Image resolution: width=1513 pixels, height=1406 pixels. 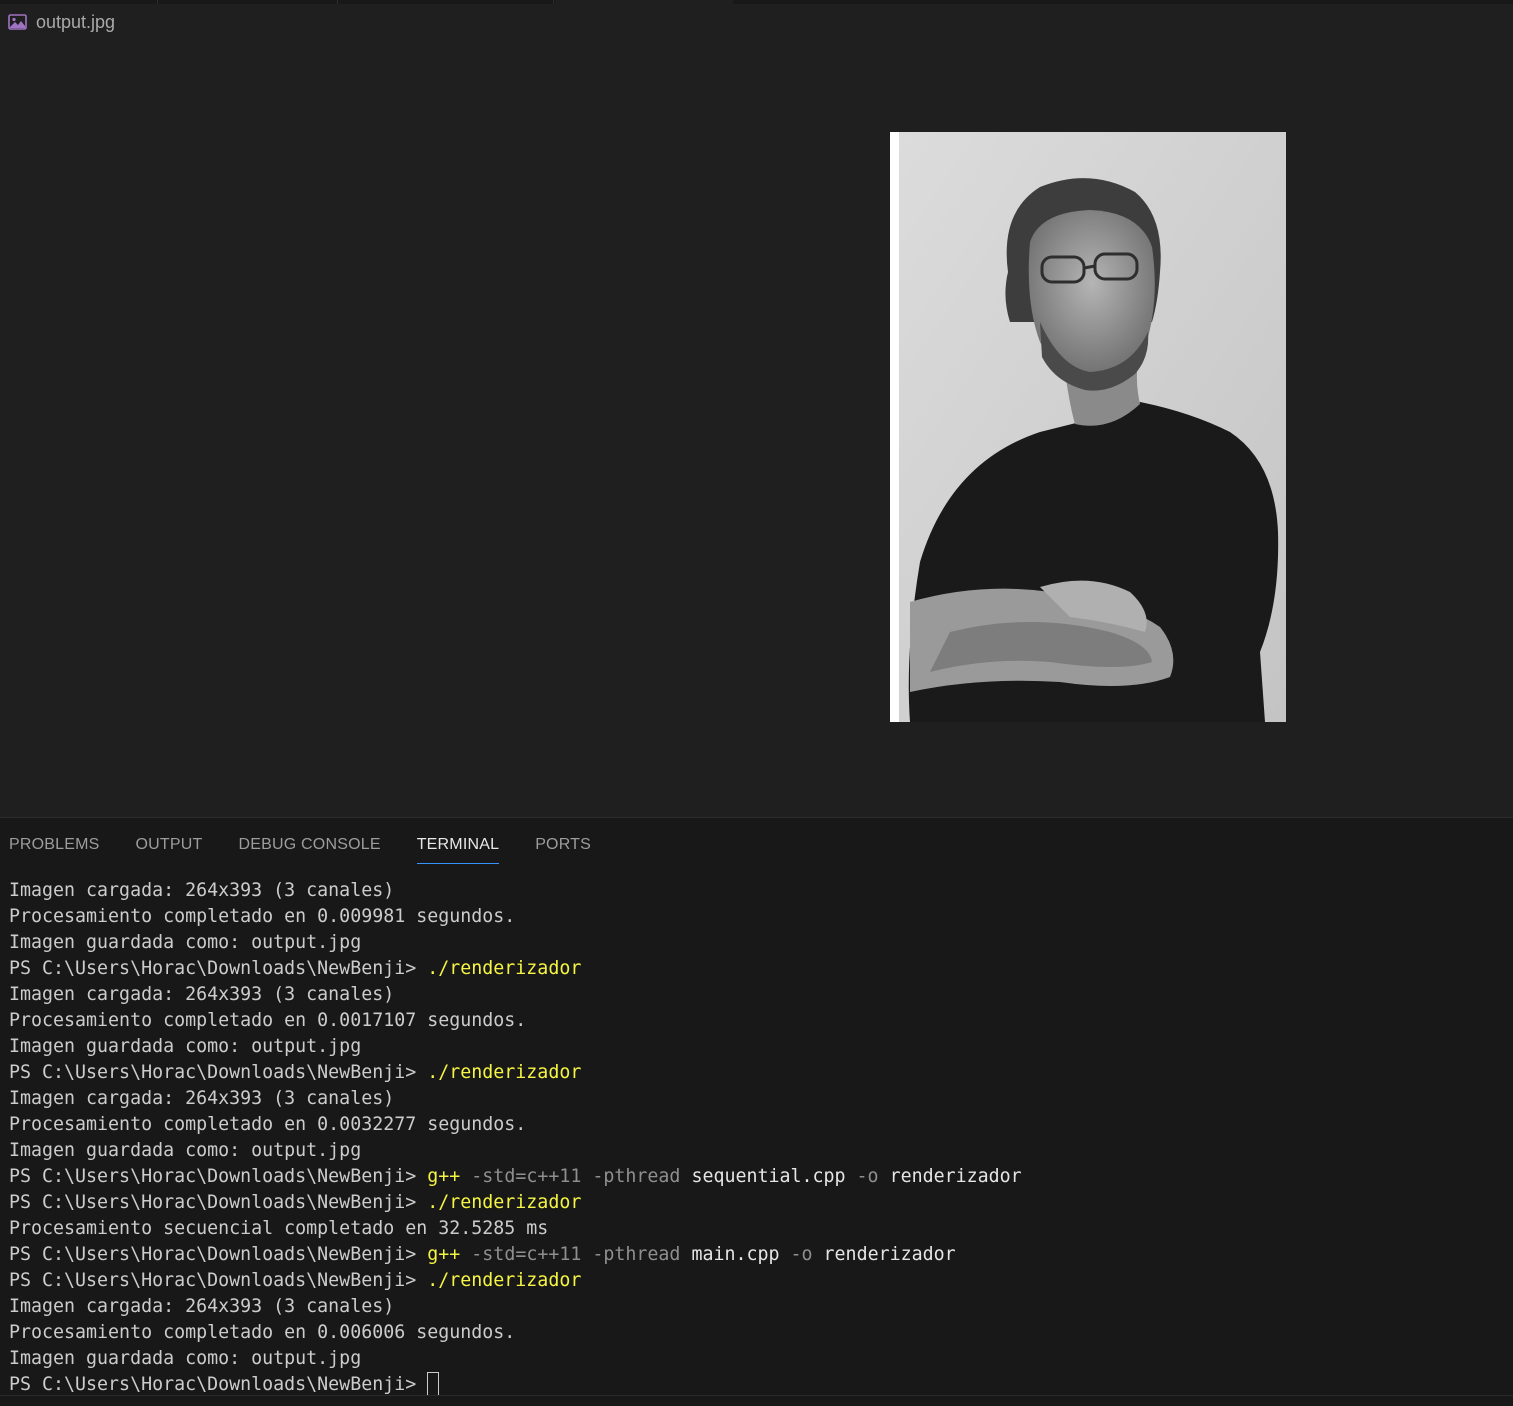 I want to click on image-file-icon, so click(x=17, y=22).